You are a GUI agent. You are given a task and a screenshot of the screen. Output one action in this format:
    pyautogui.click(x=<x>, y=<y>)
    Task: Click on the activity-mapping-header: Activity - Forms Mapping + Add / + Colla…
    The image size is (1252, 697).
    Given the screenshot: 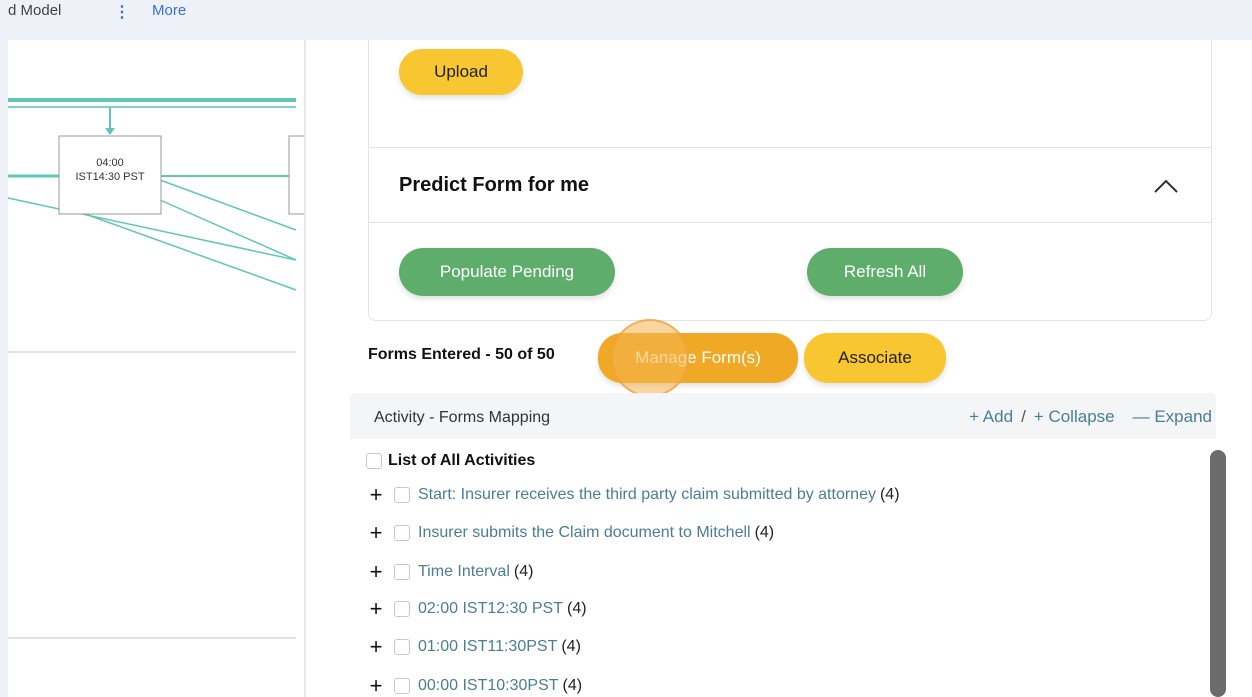 What is the action you would take?
    pyautogui.click(x=783, y=416)
    